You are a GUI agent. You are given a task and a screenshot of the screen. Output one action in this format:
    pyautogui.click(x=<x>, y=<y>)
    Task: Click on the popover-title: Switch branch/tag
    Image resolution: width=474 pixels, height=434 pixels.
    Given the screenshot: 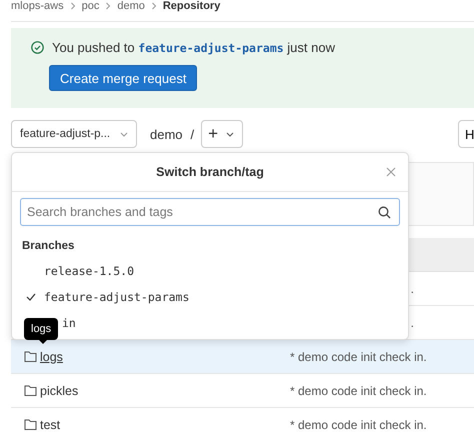 What is the action you would take?
    pyautogui.click(x=210, y=172)
    